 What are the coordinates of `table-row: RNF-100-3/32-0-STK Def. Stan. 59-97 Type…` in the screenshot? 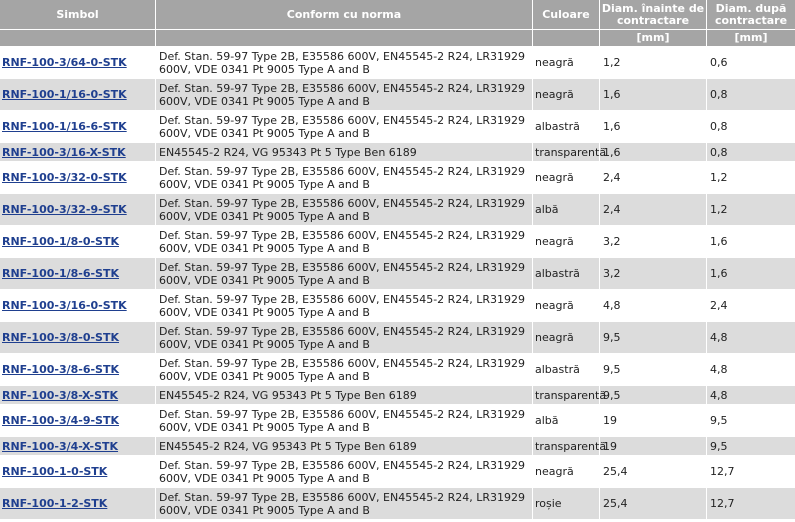 It's located at (397, 177).